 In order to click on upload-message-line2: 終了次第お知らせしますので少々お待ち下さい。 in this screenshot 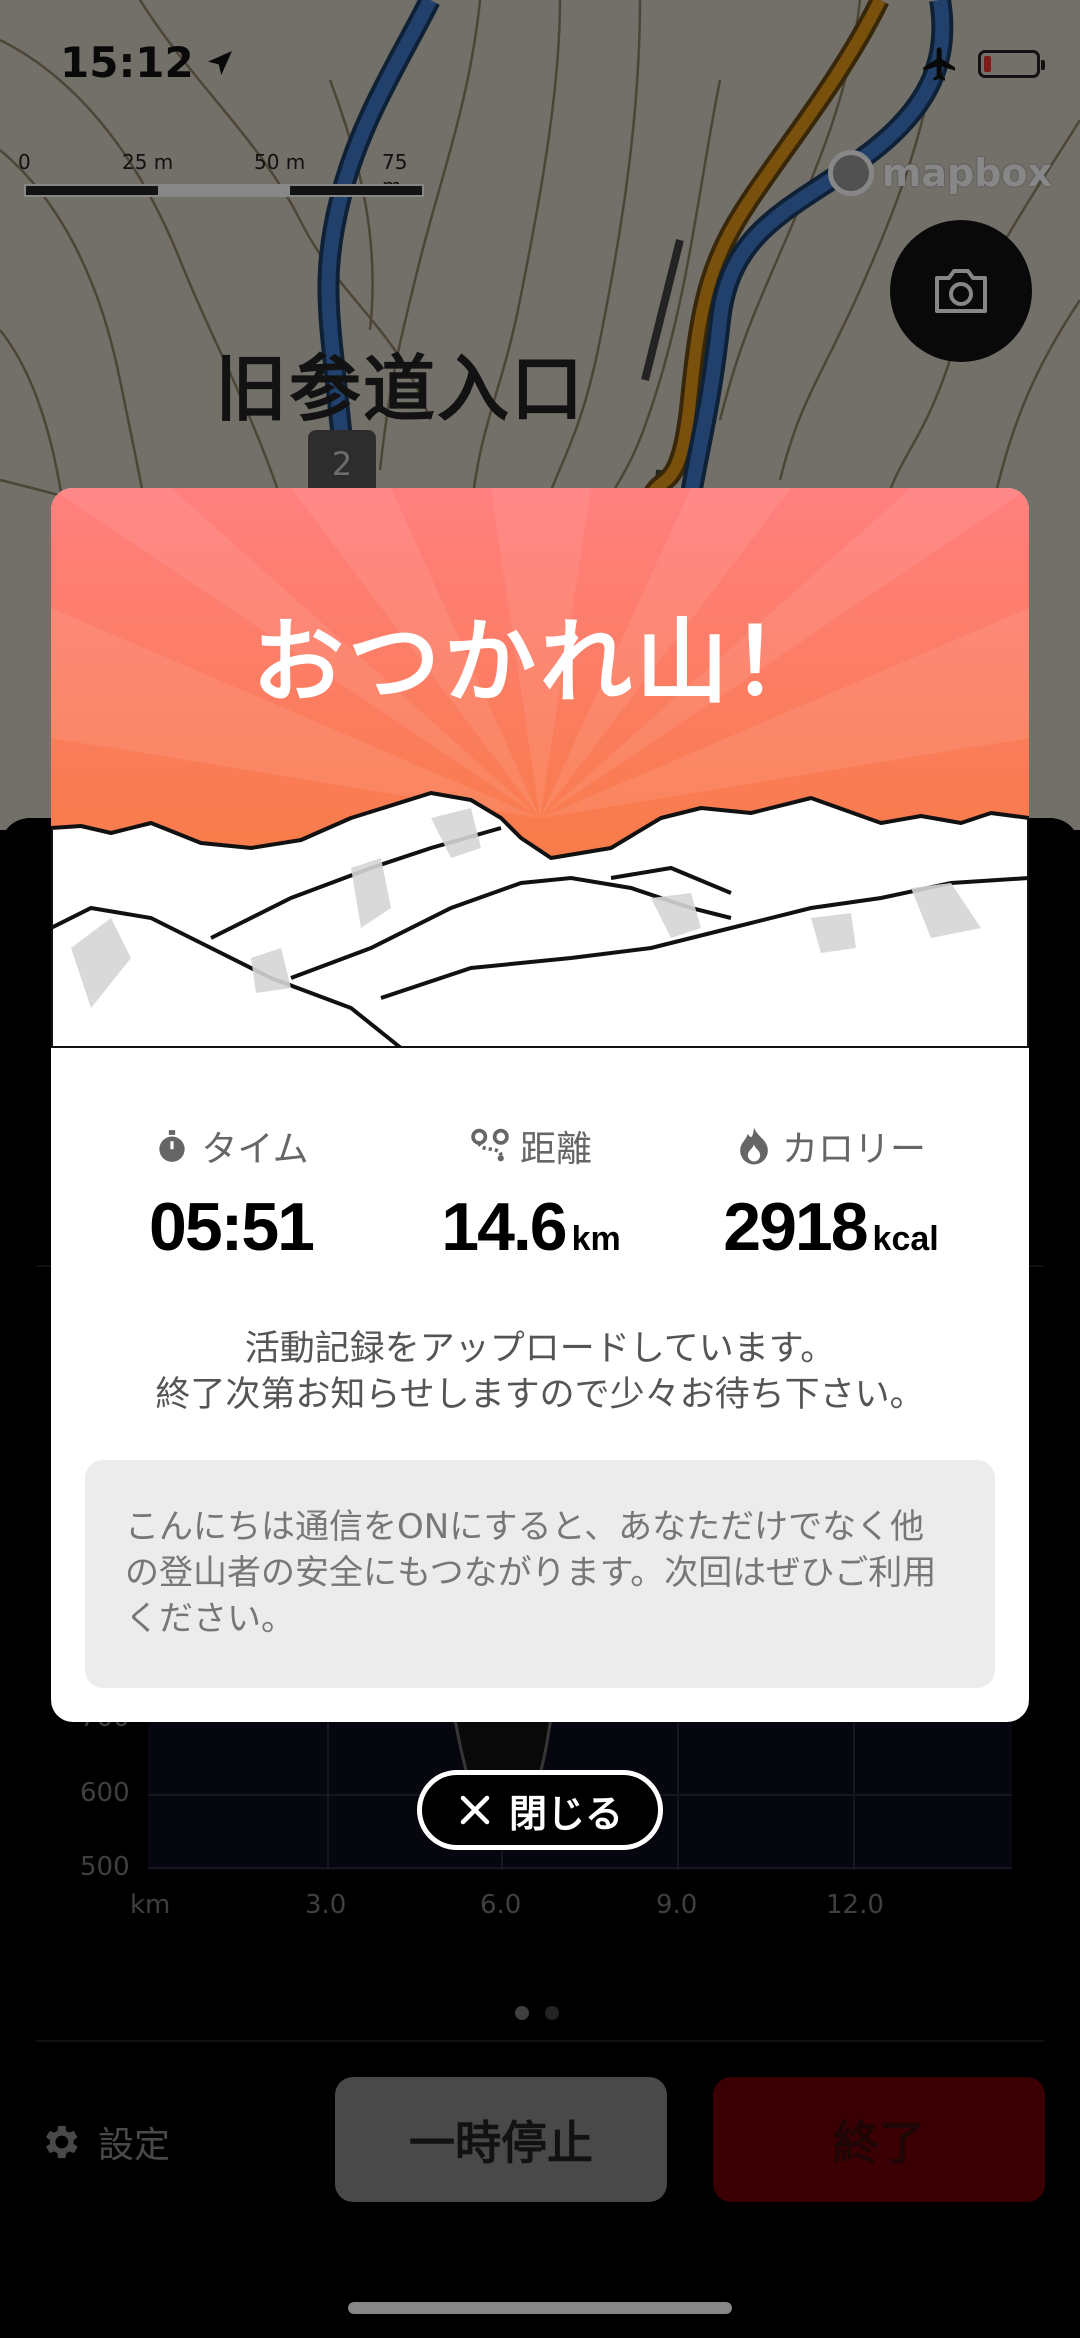, I will do `click(540, 1395)`.